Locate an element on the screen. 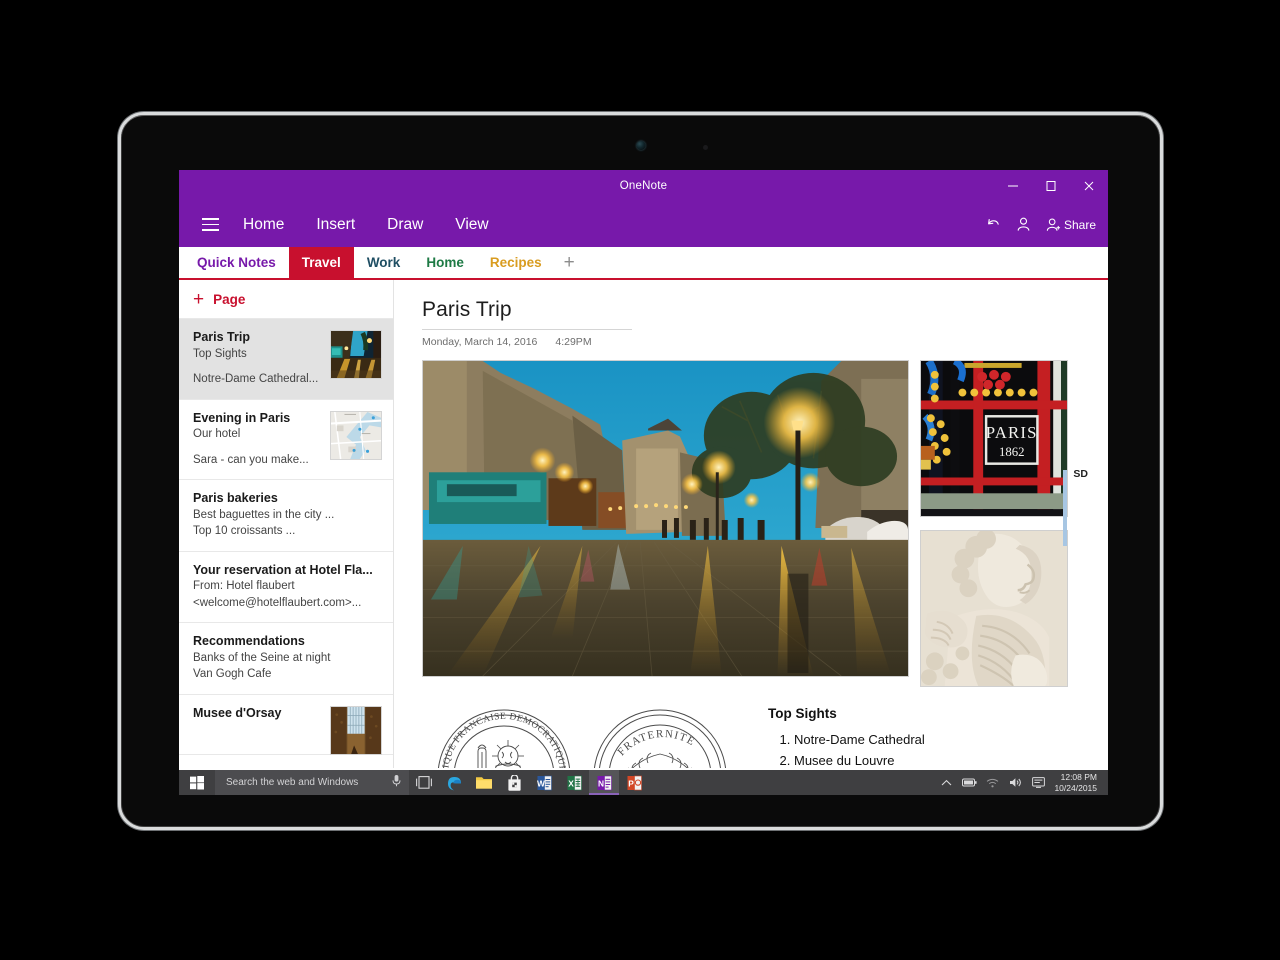  page-subtitle: From: Hotel flaubert is located at coordinates (244, 586).